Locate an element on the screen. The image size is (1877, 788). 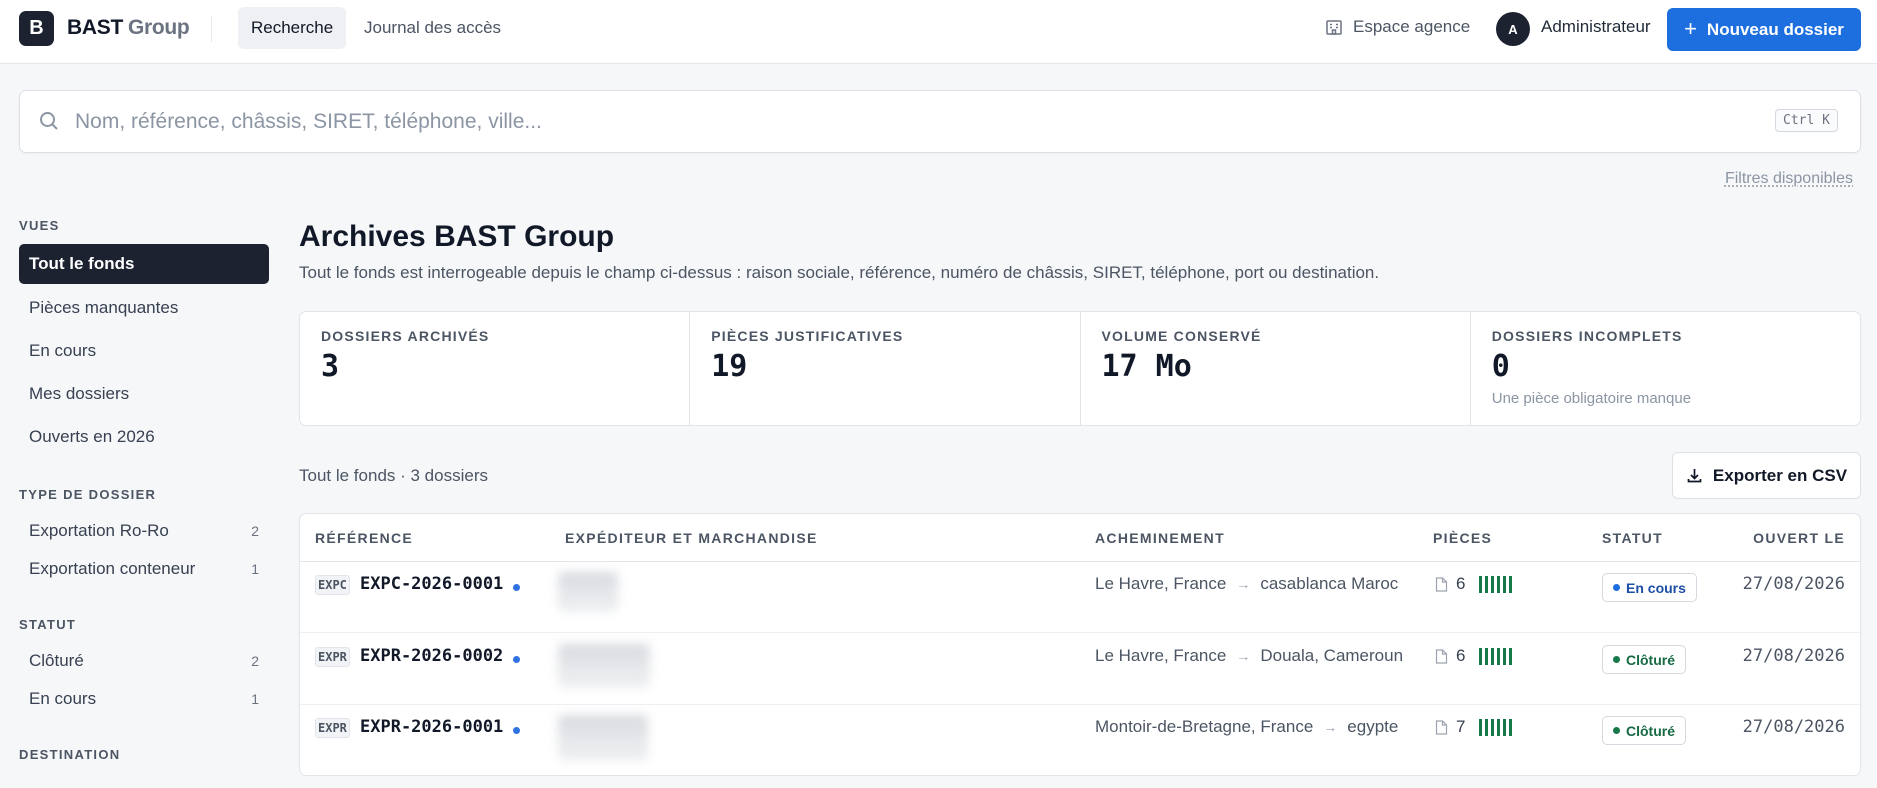
sidebar-item-label: Exportation conteneur is located at coordinates (112, 568).